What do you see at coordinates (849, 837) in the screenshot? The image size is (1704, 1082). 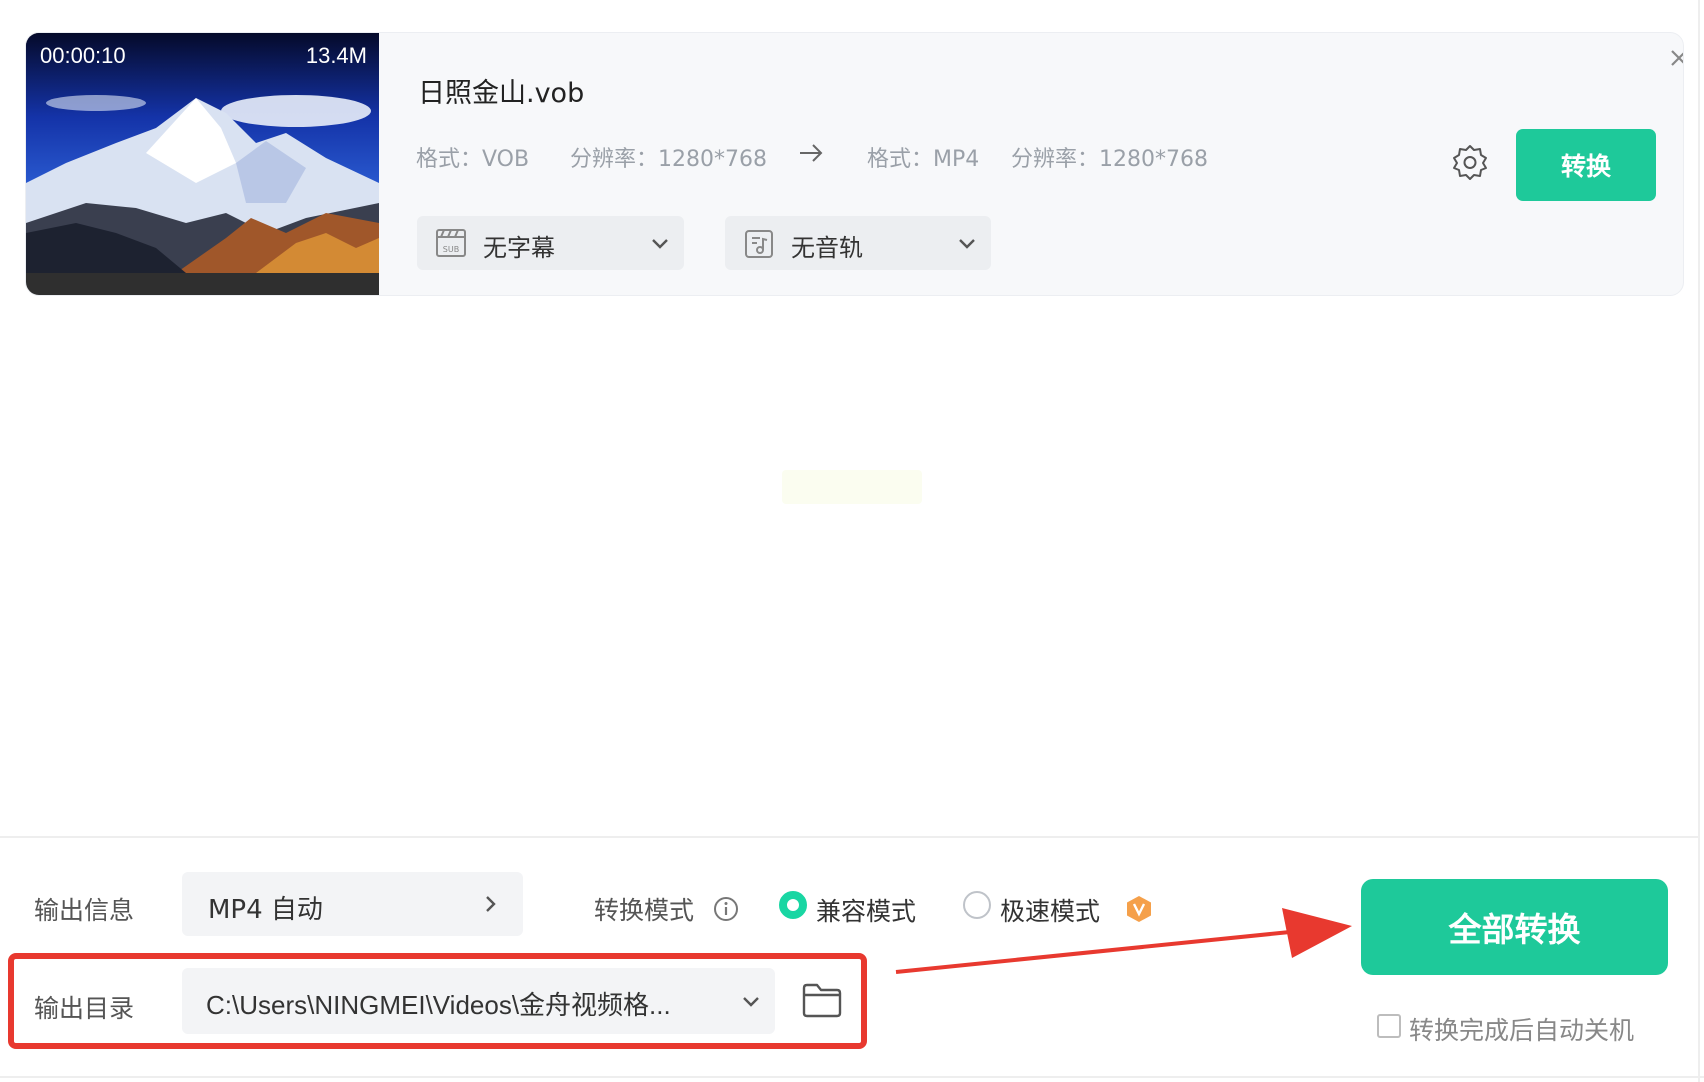 I see `panel-divider` at bounding box center [849, 837].